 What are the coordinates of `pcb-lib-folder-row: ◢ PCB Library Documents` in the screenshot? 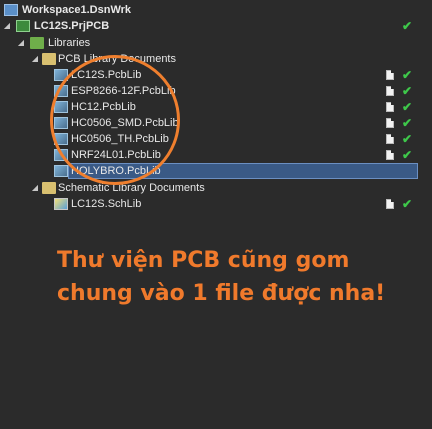 It's located at (216, 59).